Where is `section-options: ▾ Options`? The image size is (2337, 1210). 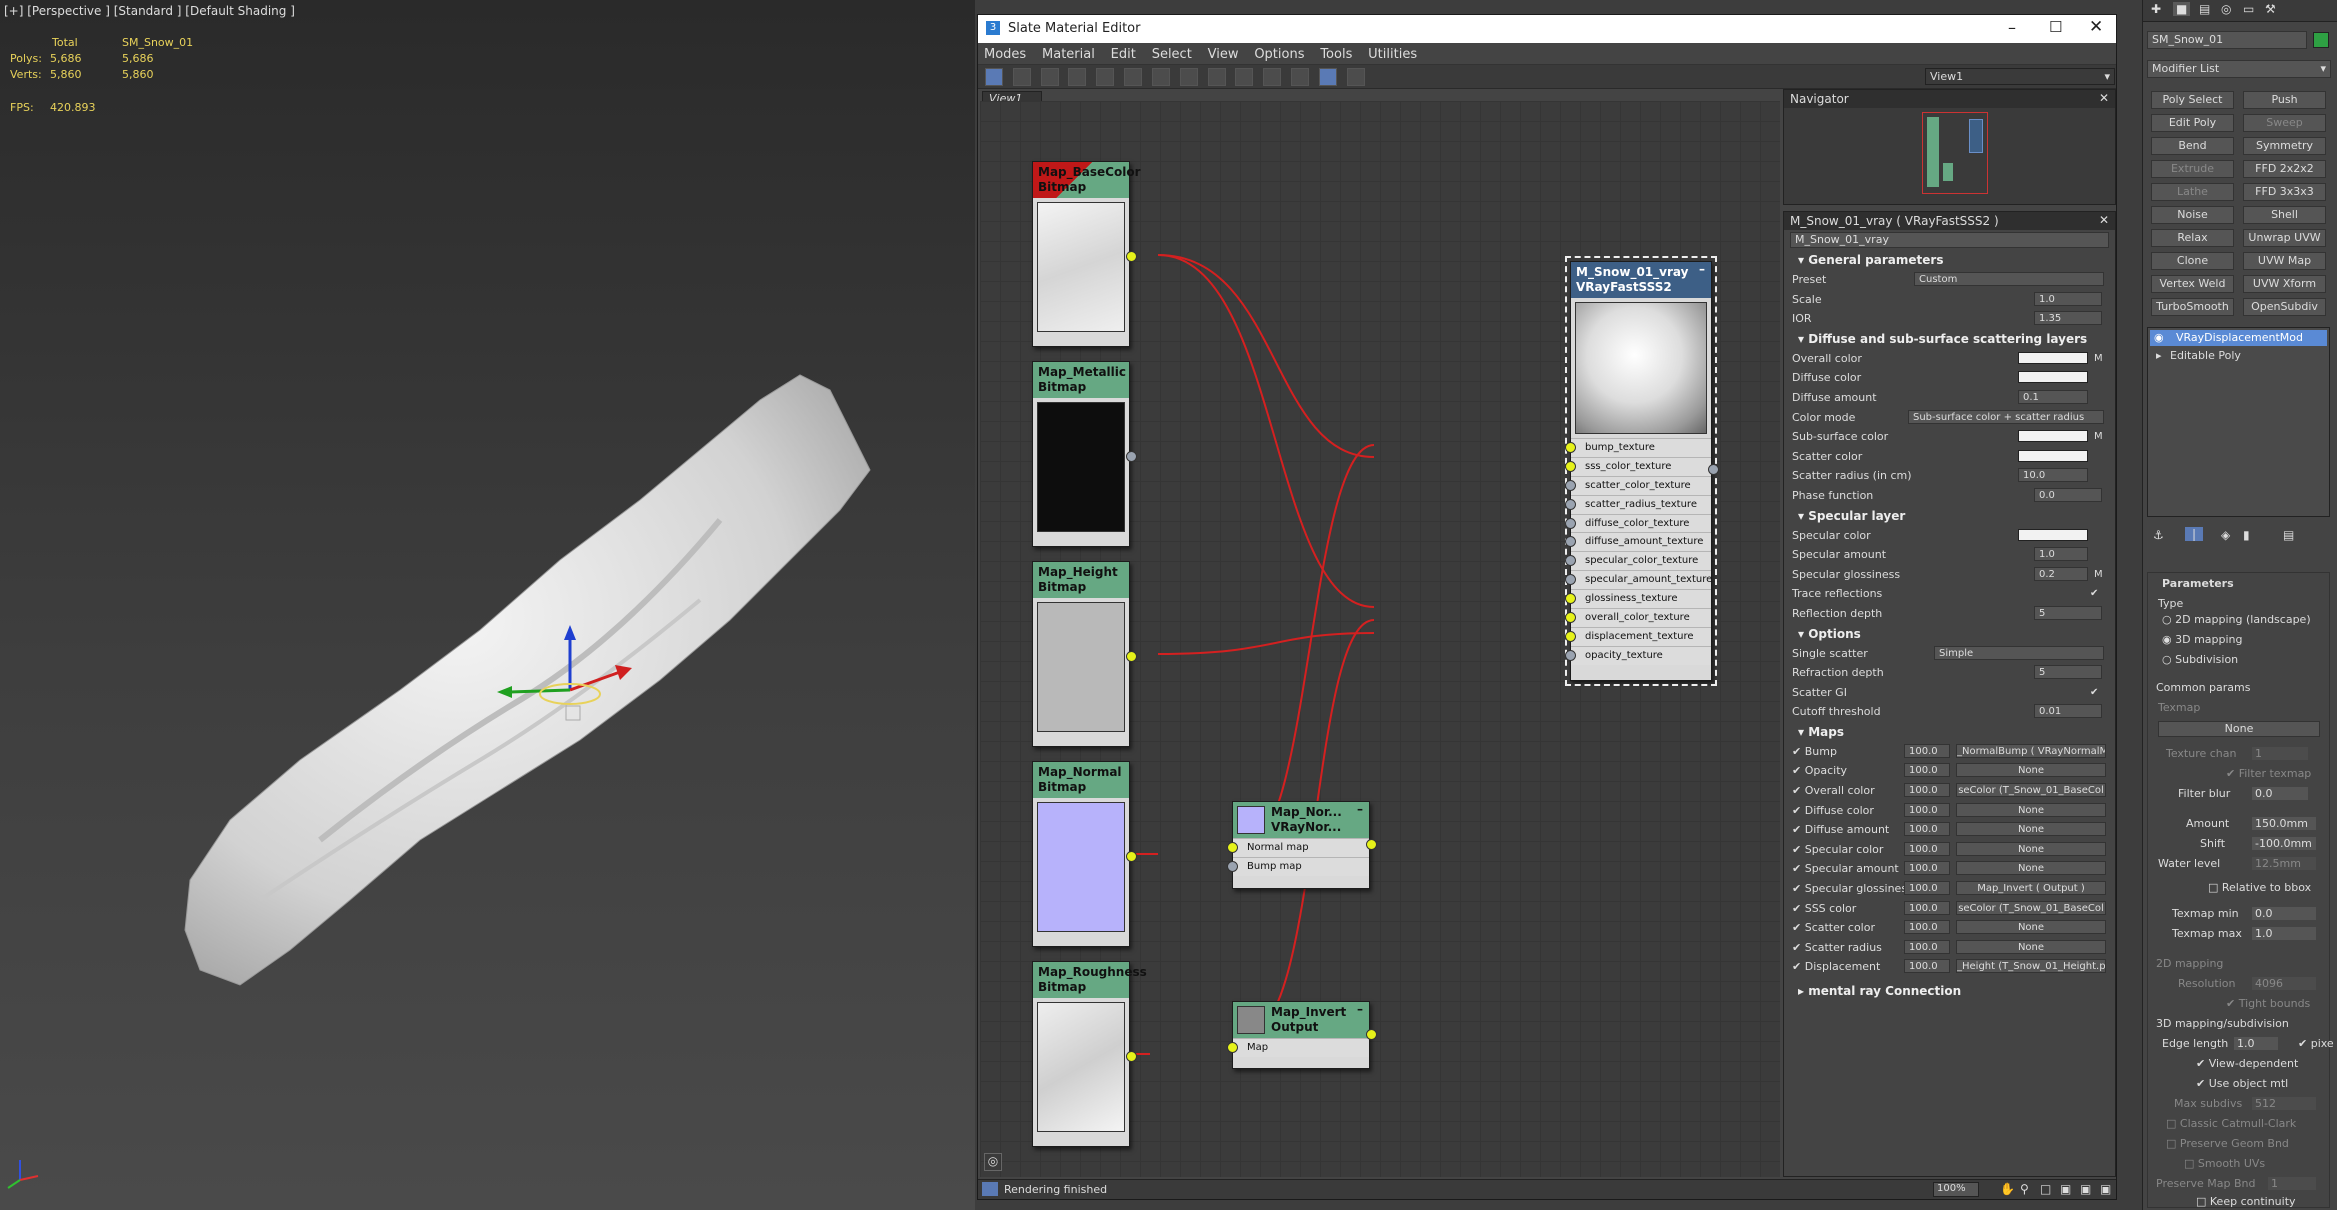 section-options: ▾ Options is located at coordinates (1949, 634).